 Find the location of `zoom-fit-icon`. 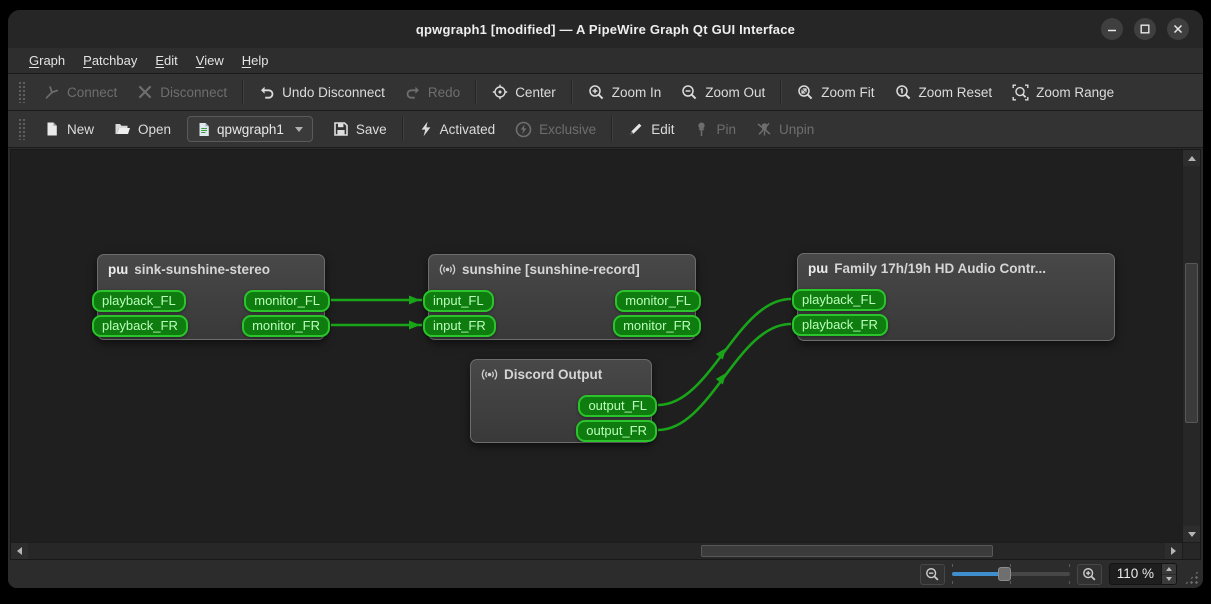

zoom-fit-icon is located at coordinates (805, 92).